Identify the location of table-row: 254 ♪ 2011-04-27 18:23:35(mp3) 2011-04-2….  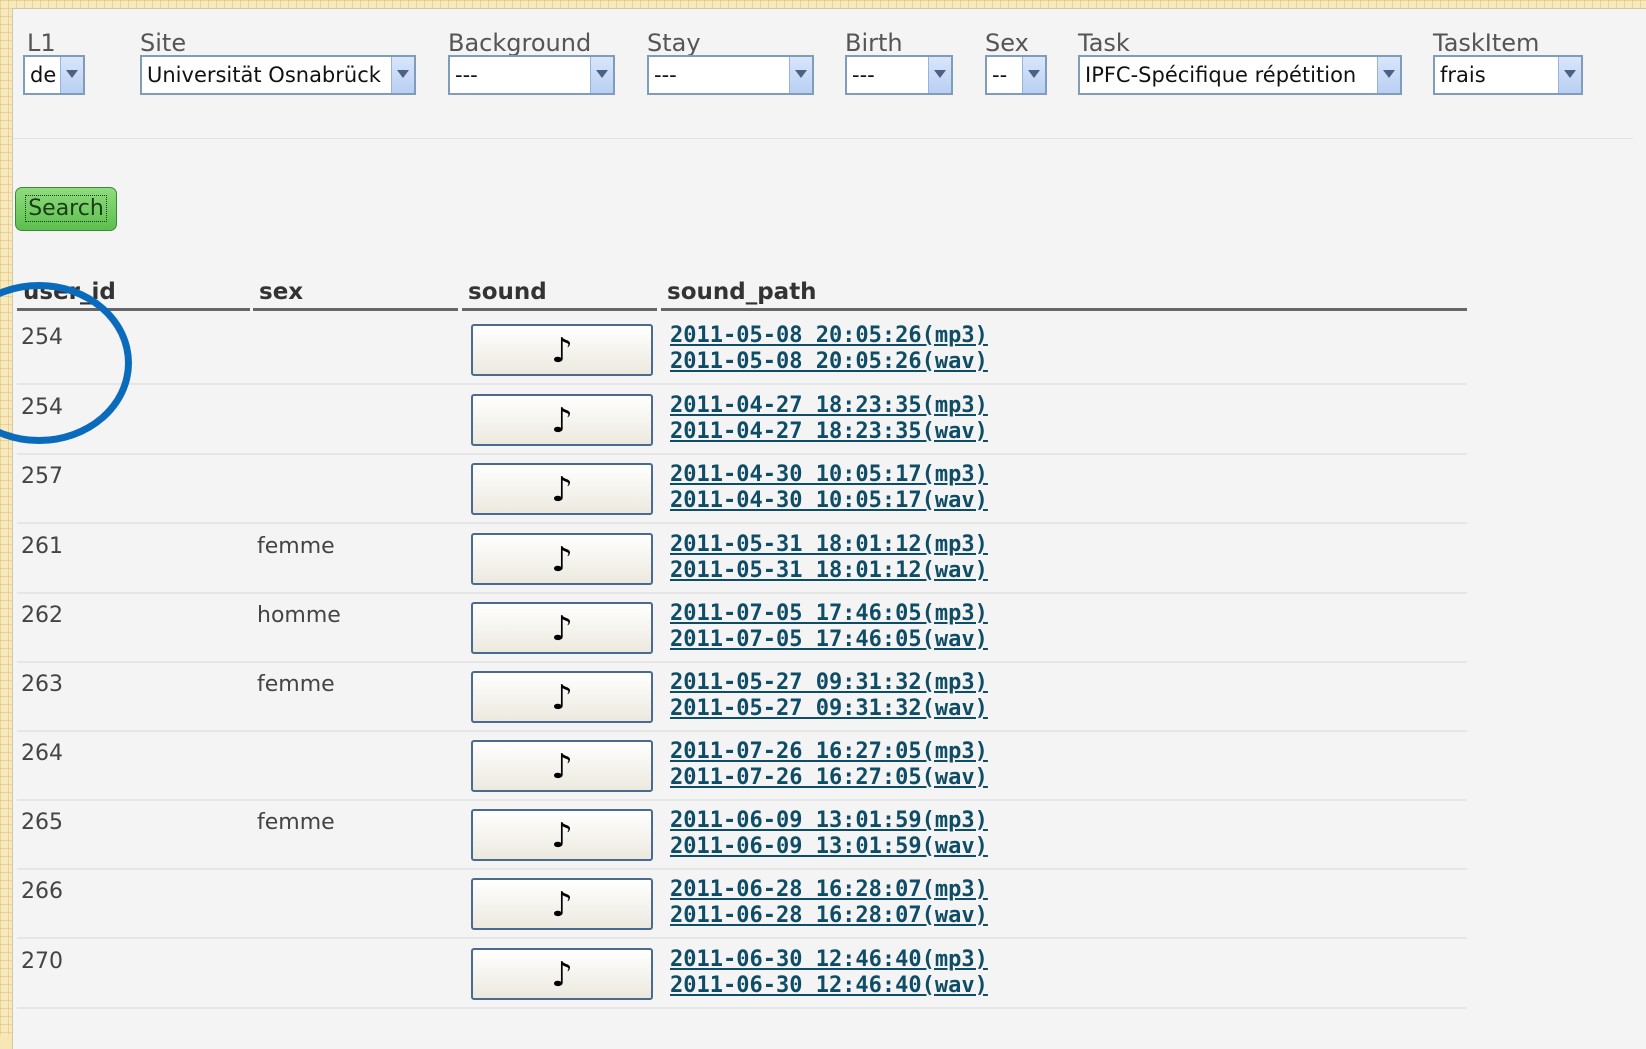
(742, 419).